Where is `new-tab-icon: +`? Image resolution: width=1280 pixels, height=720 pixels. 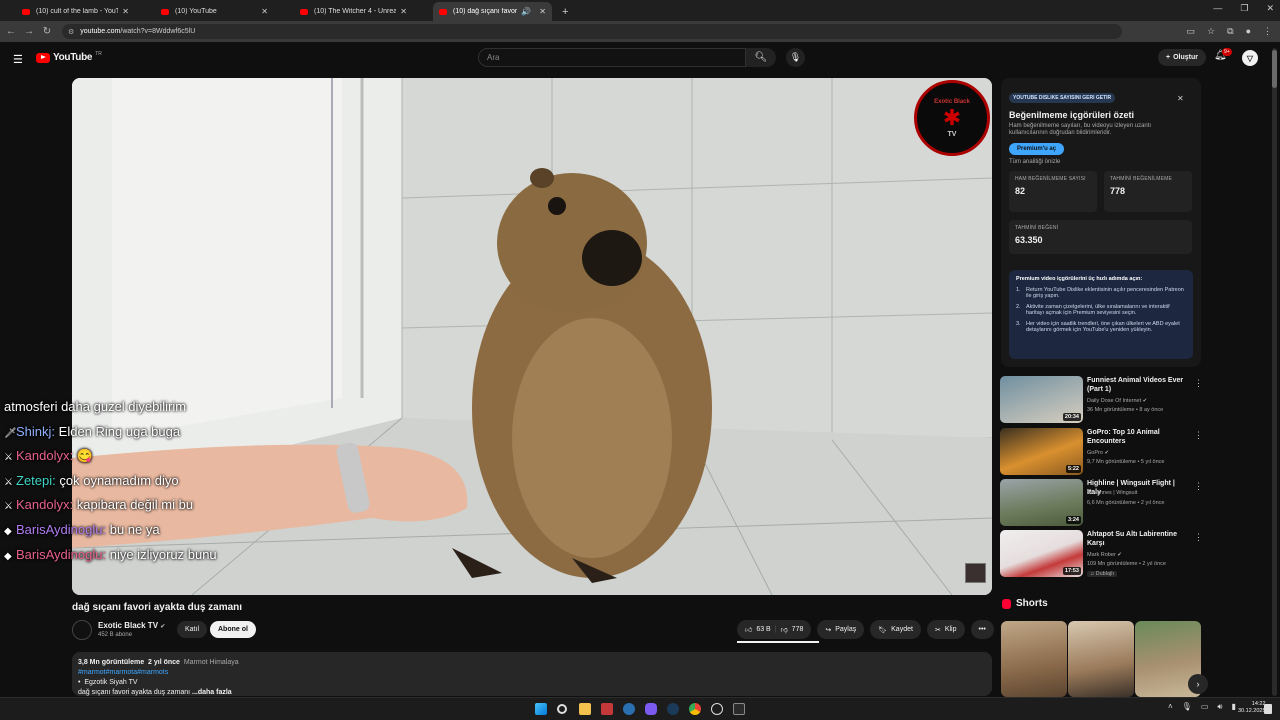 new-tab-icon: + is located at coordinates (565, 11).